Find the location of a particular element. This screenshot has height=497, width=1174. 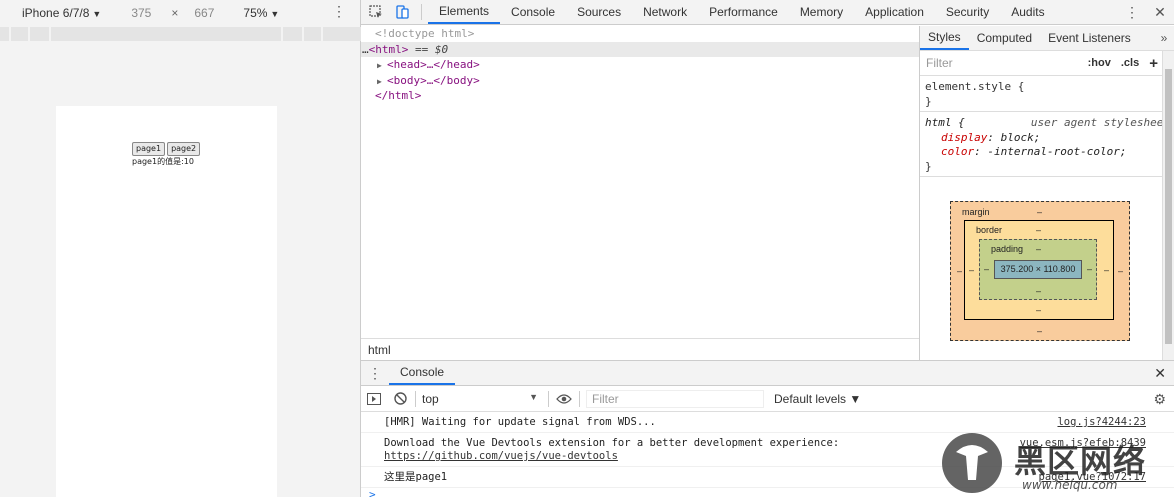

rule-source: user agent stylesheet is located at coordinates (1100, 122).